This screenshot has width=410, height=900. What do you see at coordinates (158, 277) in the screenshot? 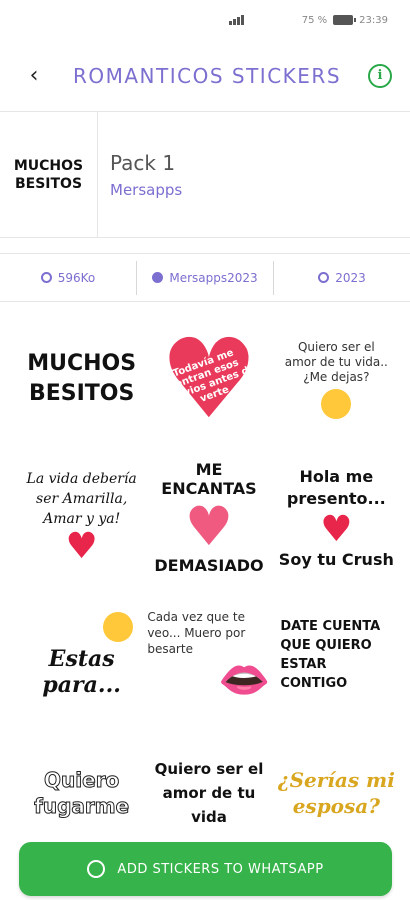
I see `account-icon` at bounding box center [158, 277].